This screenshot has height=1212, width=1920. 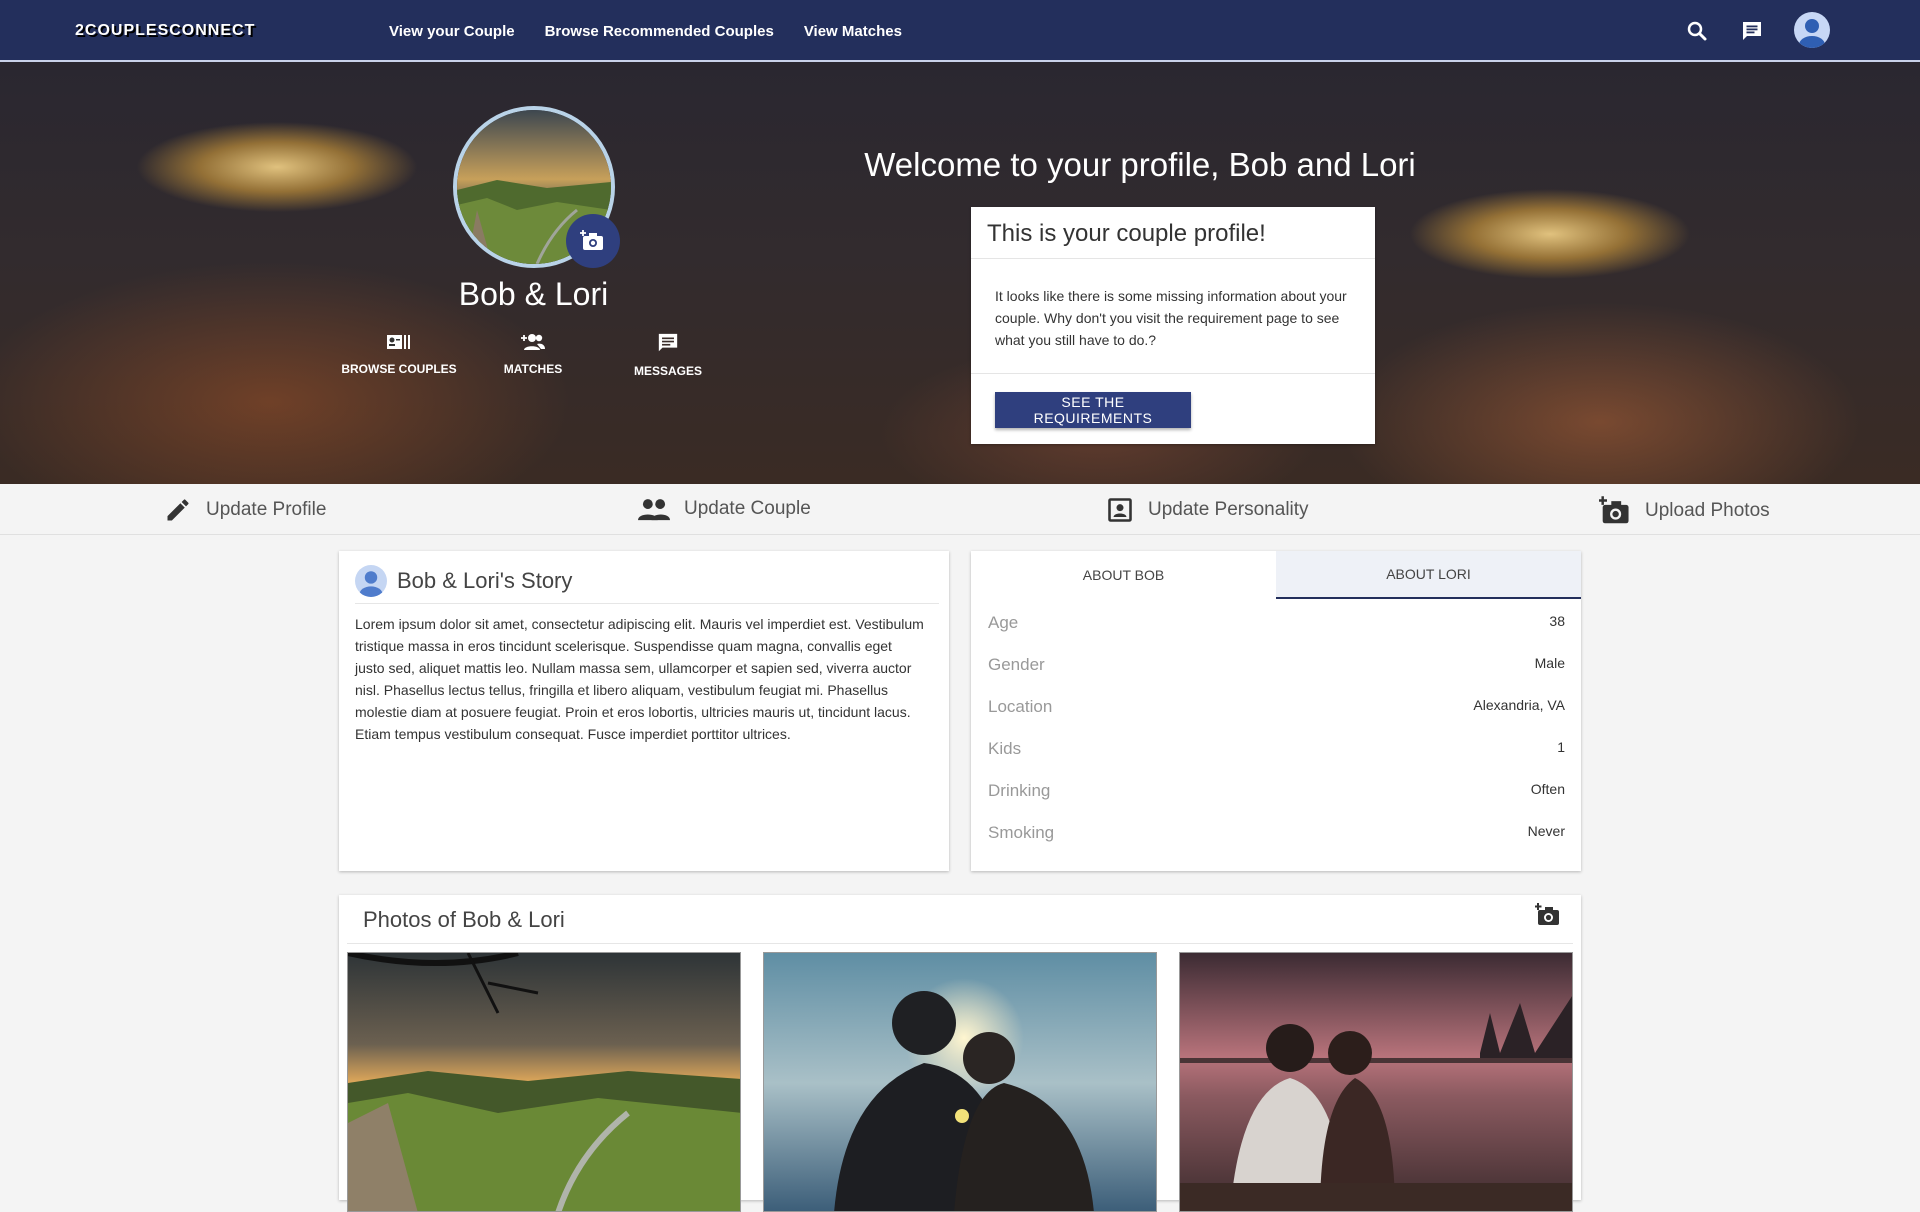 What do you see at coordinates (654, 510) in the screenshot?
I see `people-icon` at bounding box center [654, 510].